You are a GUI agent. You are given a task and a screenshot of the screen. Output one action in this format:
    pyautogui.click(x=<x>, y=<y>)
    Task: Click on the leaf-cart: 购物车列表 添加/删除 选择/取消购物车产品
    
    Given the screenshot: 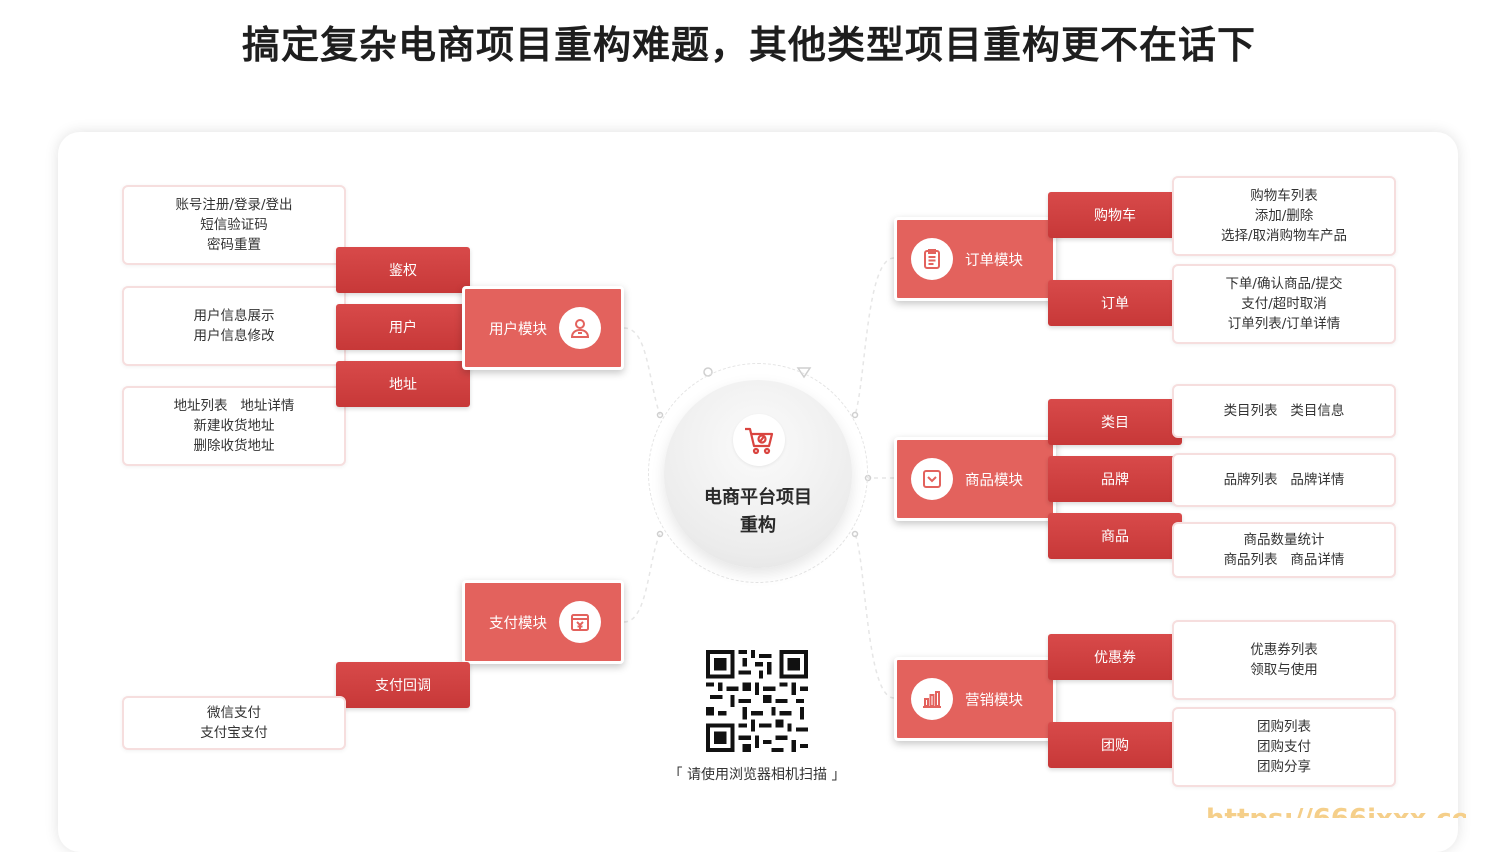 What is the action you would take?
    pyautogui.click(x=1284, y=216)
    